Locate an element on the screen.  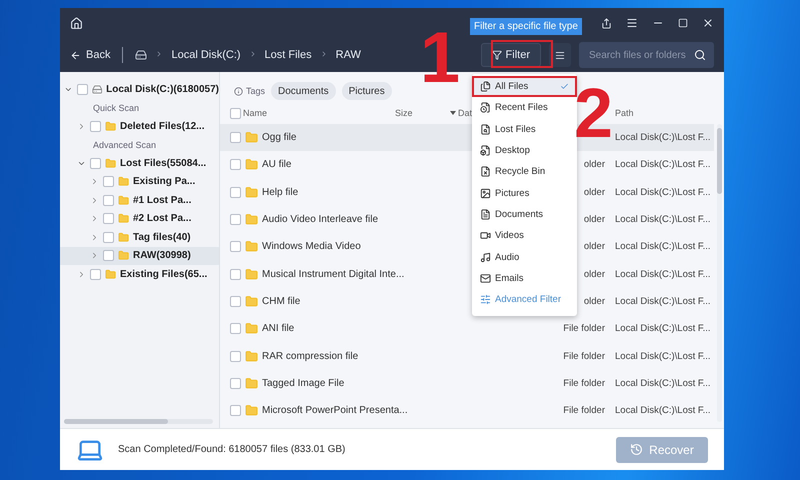
tree-label: Tag files(40) is located at coordinates (162, 237).